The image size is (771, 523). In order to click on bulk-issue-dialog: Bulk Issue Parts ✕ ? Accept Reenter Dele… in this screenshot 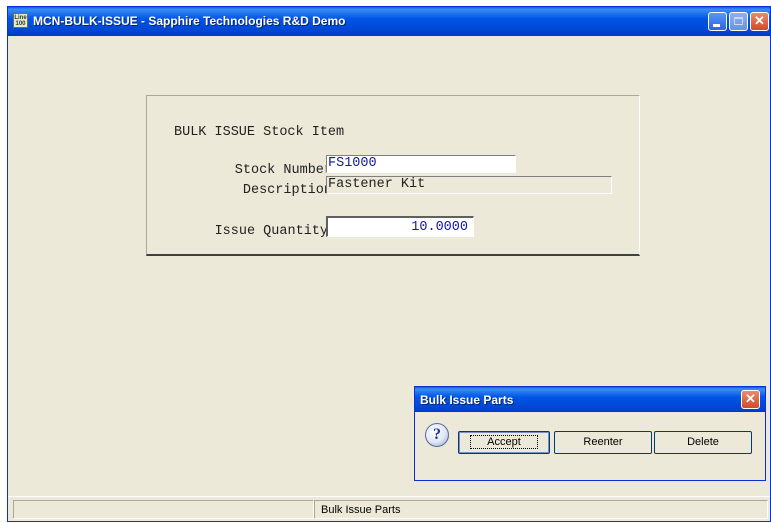, I will do `click(590, 433)`.